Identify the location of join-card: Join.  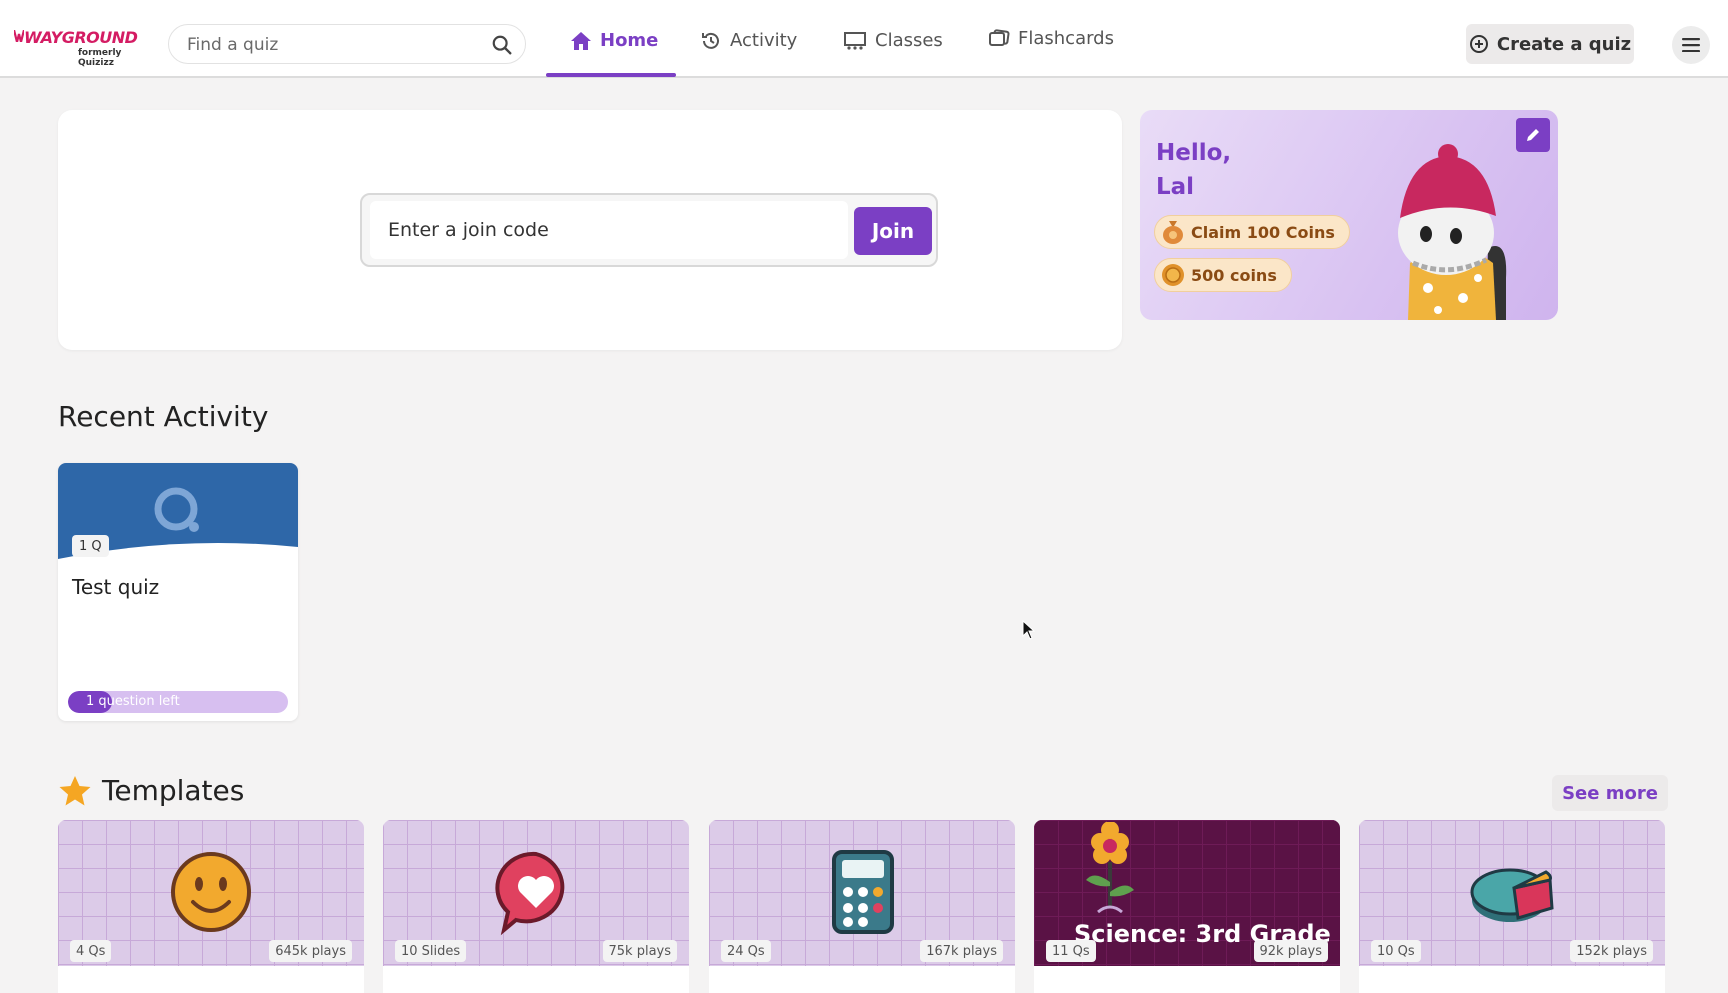
(590, 230).